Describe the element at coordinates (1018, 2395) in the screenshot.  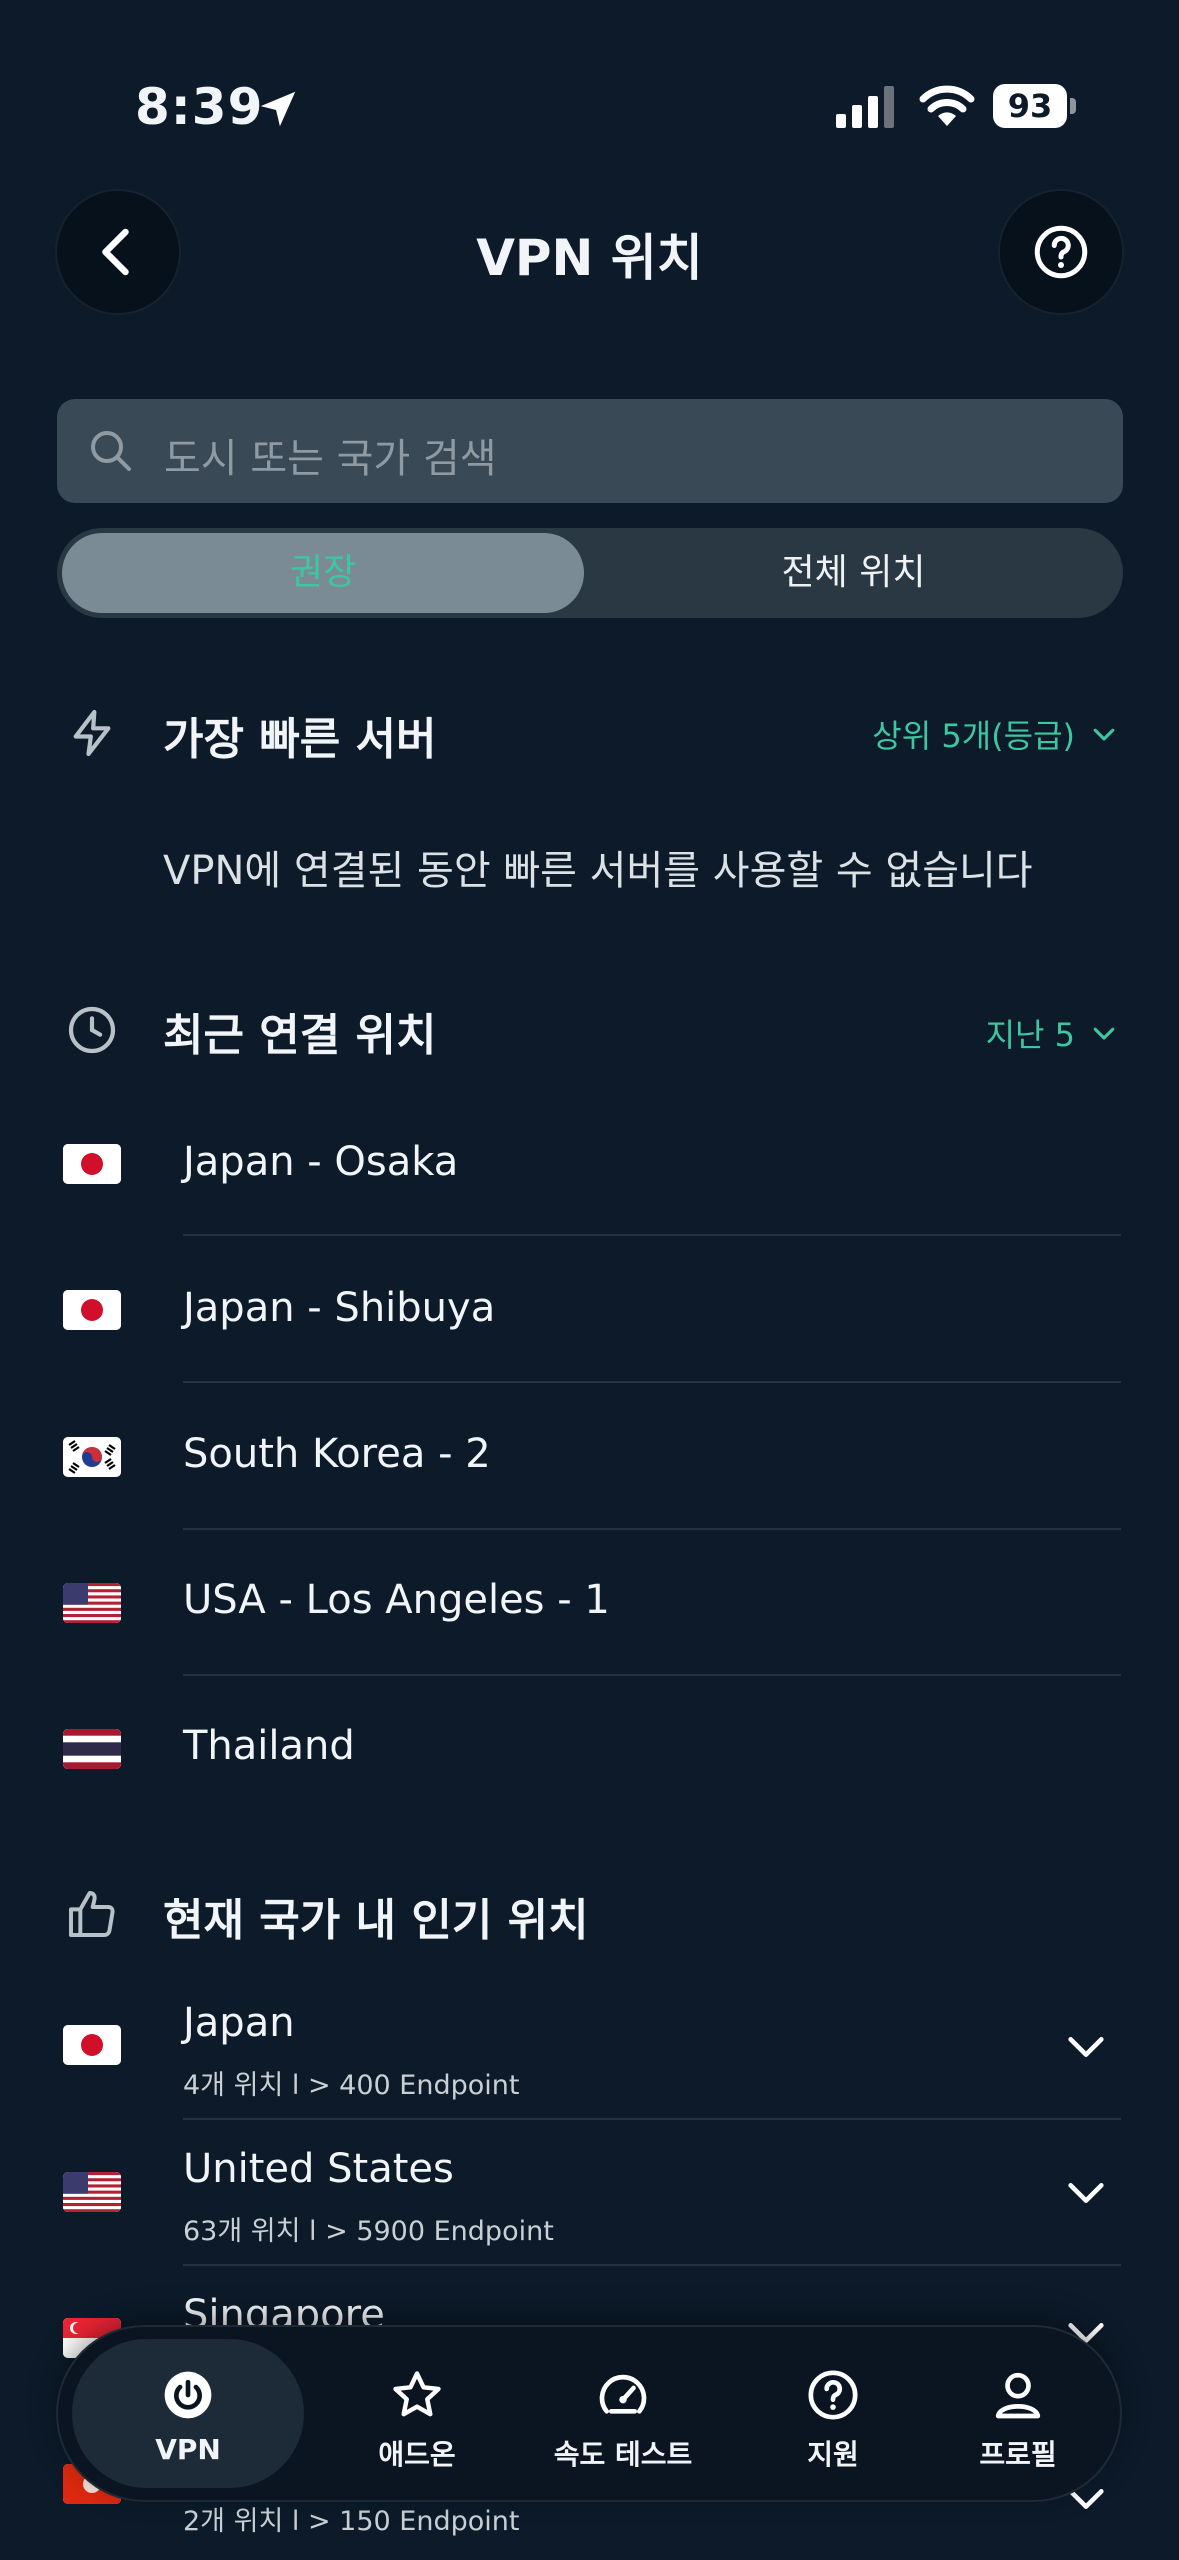
I see `person-icon` at that location.